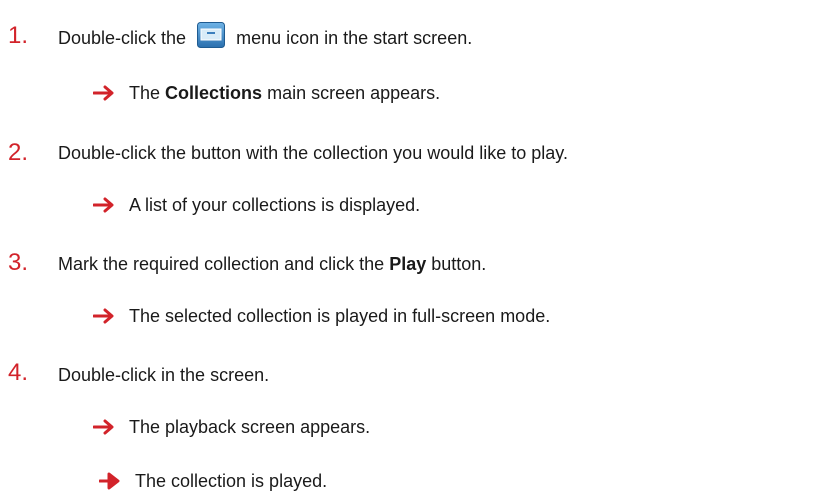  I want to click on step-number-3: 3., so click(18, 262).